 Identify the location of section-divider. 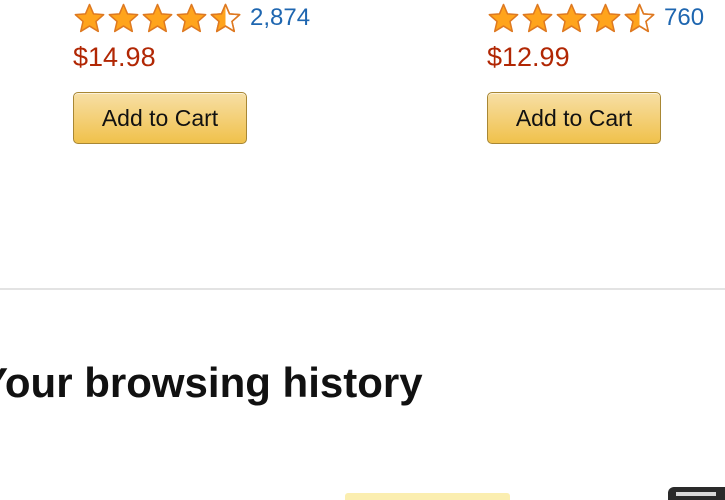
(362, 289).